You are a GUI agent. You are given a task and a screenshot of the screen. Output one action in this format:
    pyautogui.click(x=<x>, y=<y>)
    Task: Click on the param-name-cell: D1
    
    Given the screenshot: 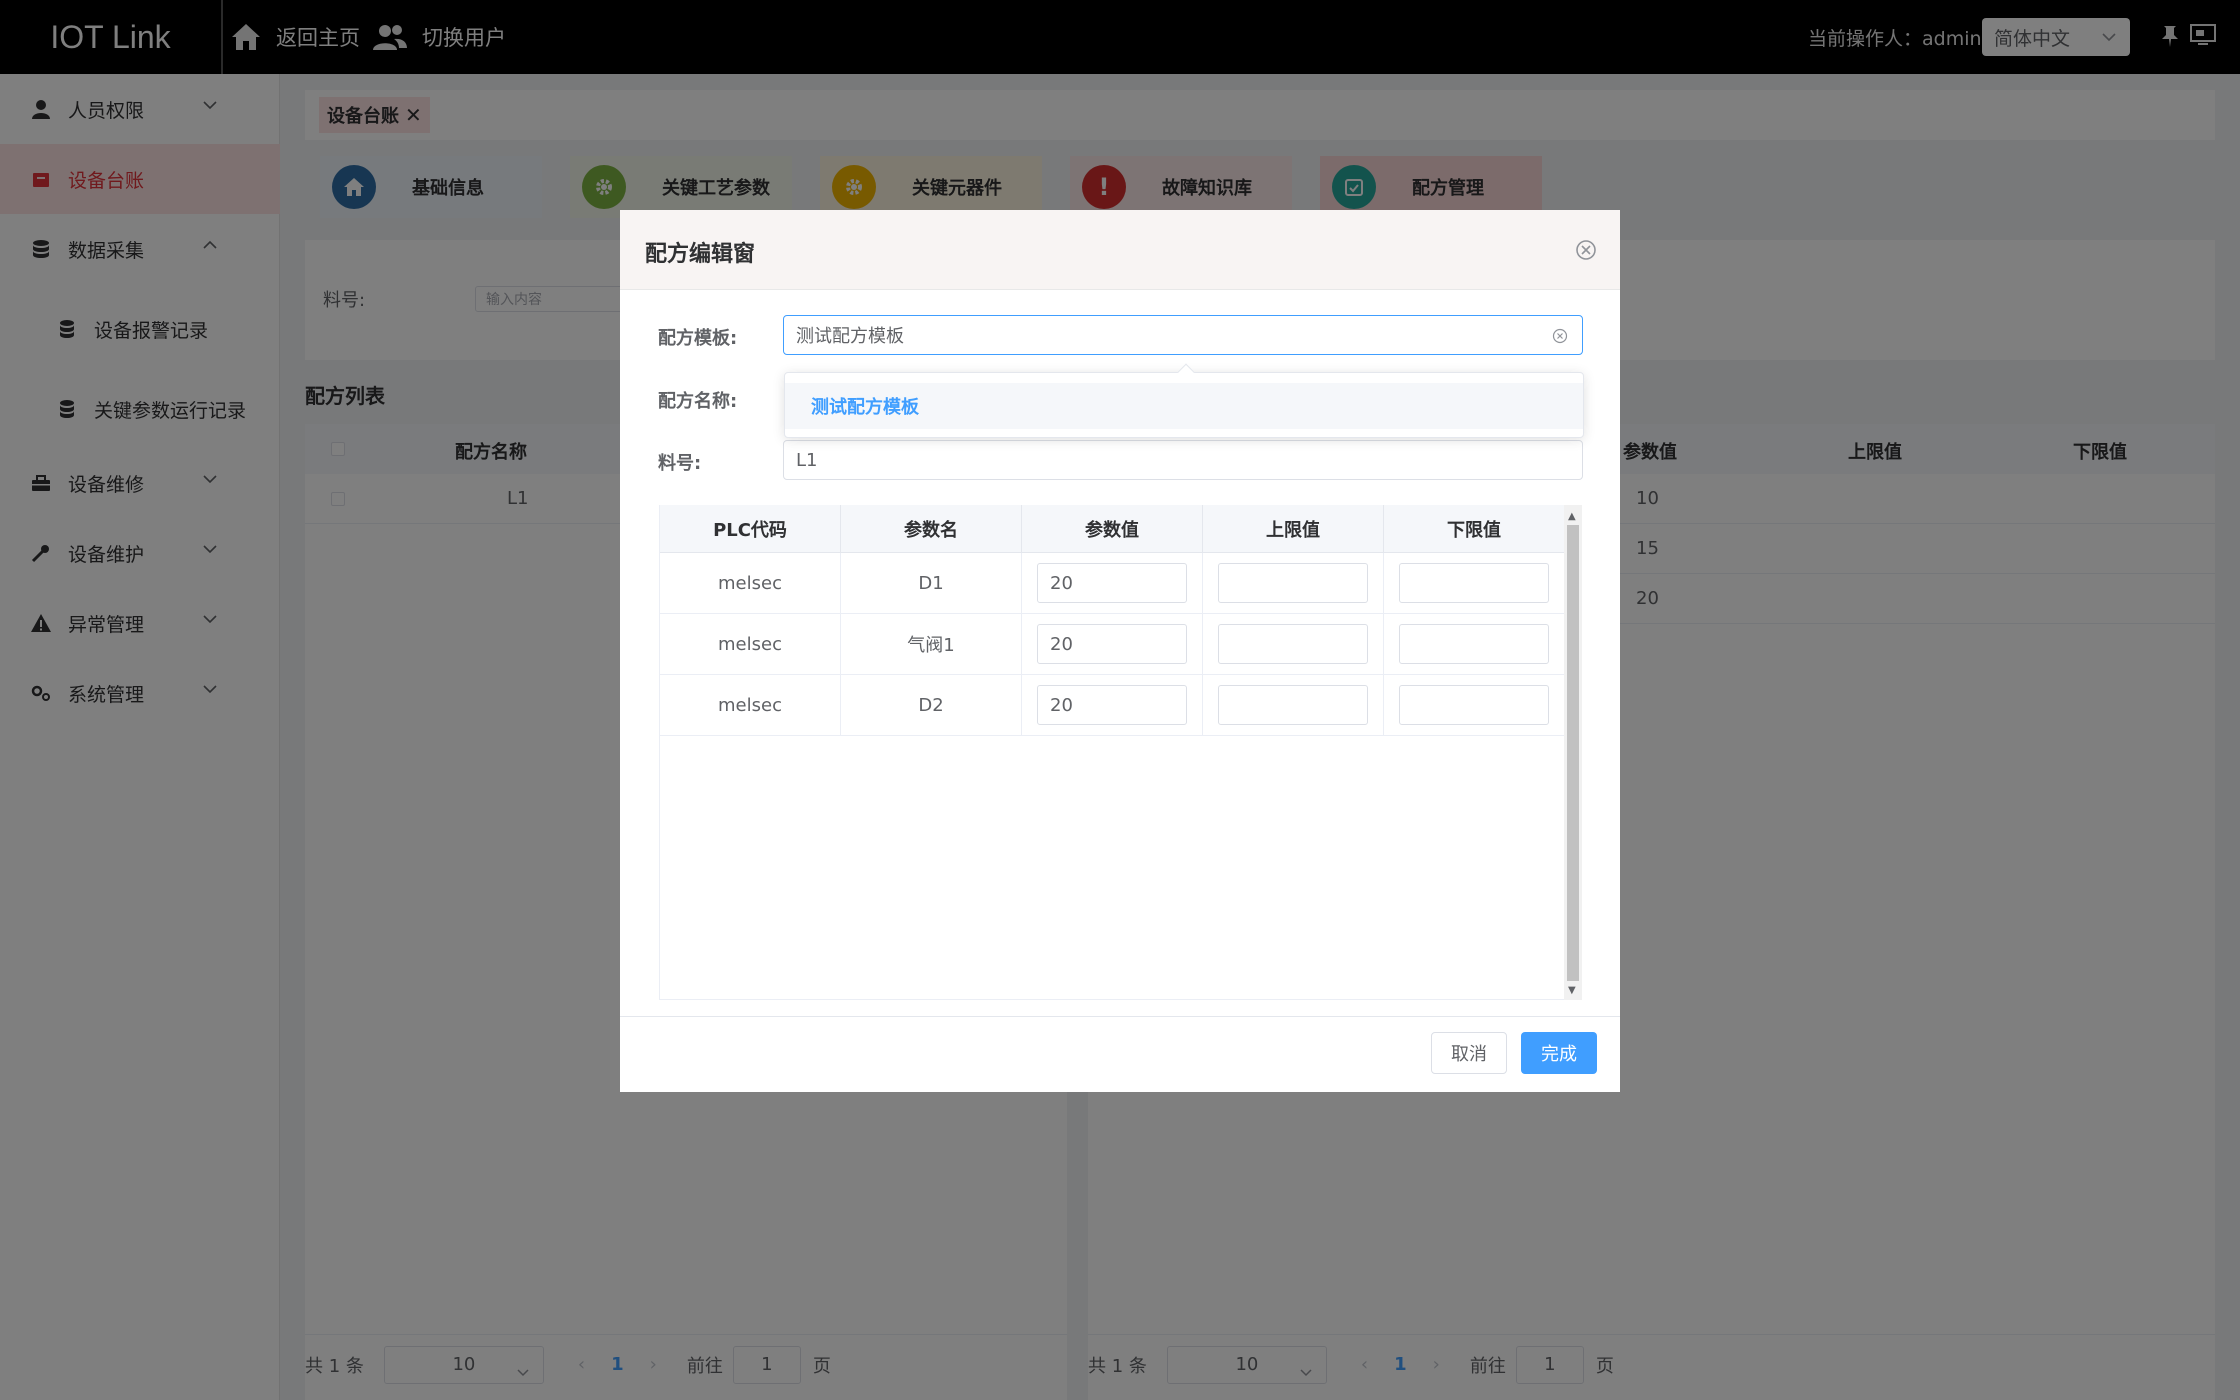 What is the action you would take?
    pyautogui.click(x=931, y=583)
    